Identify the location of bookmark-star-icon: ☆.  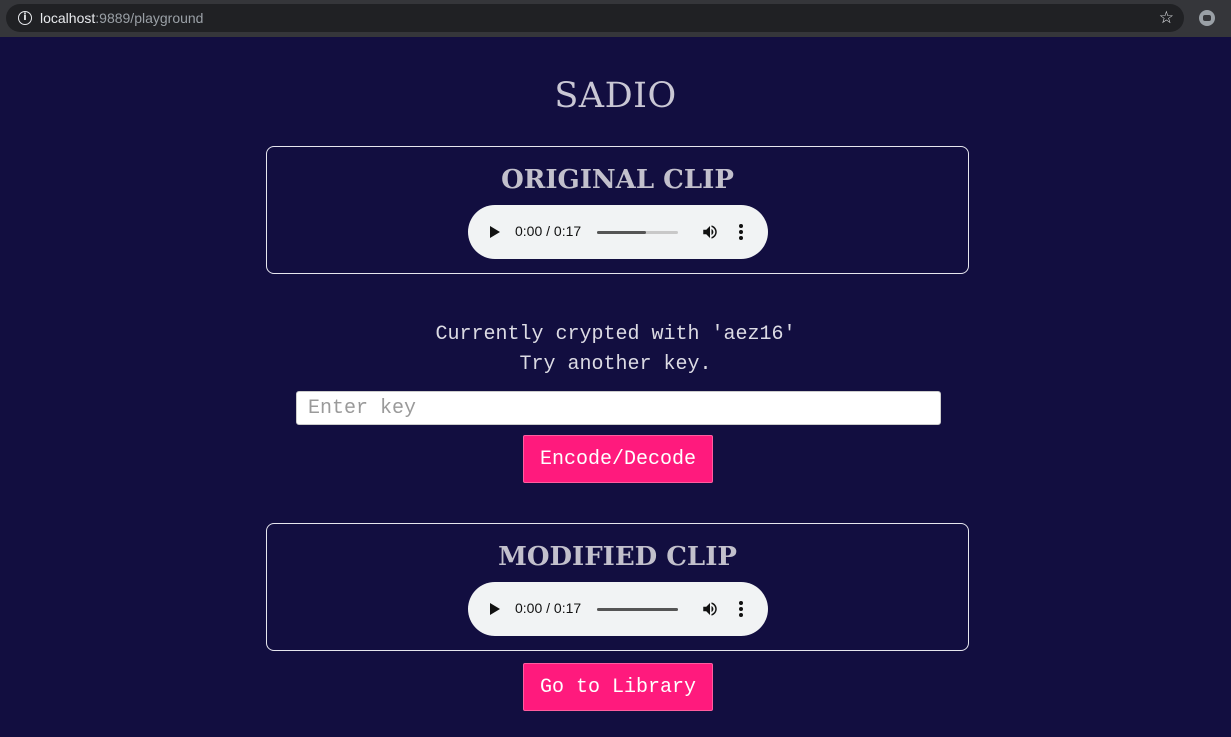
(1166, 18).